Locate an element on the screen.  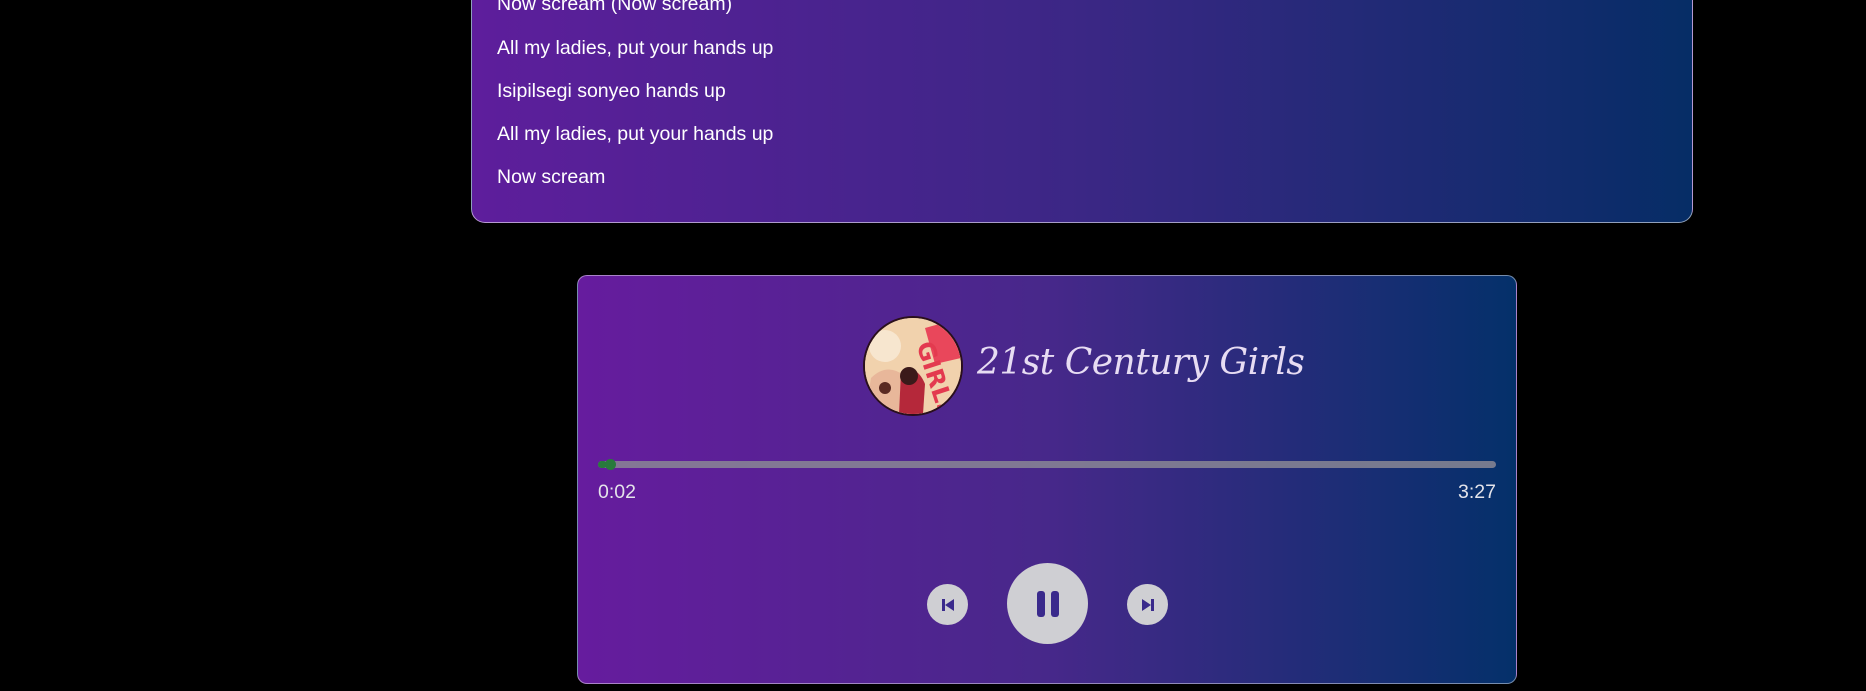
skip-previous-icon is located at coordinates (947, 604).